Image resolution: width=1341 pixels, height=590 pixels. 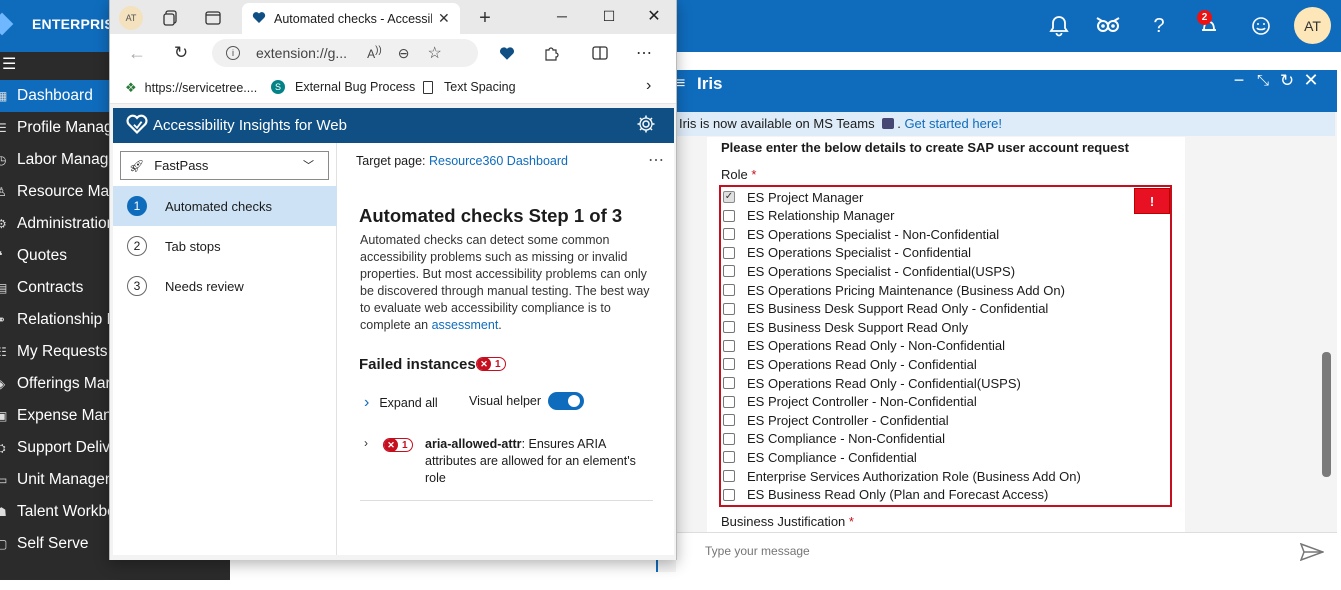 What do you see at coordinates (1108, 26) in the screenshot?
I see `owl-icon` at bounding box center [1108, 26].